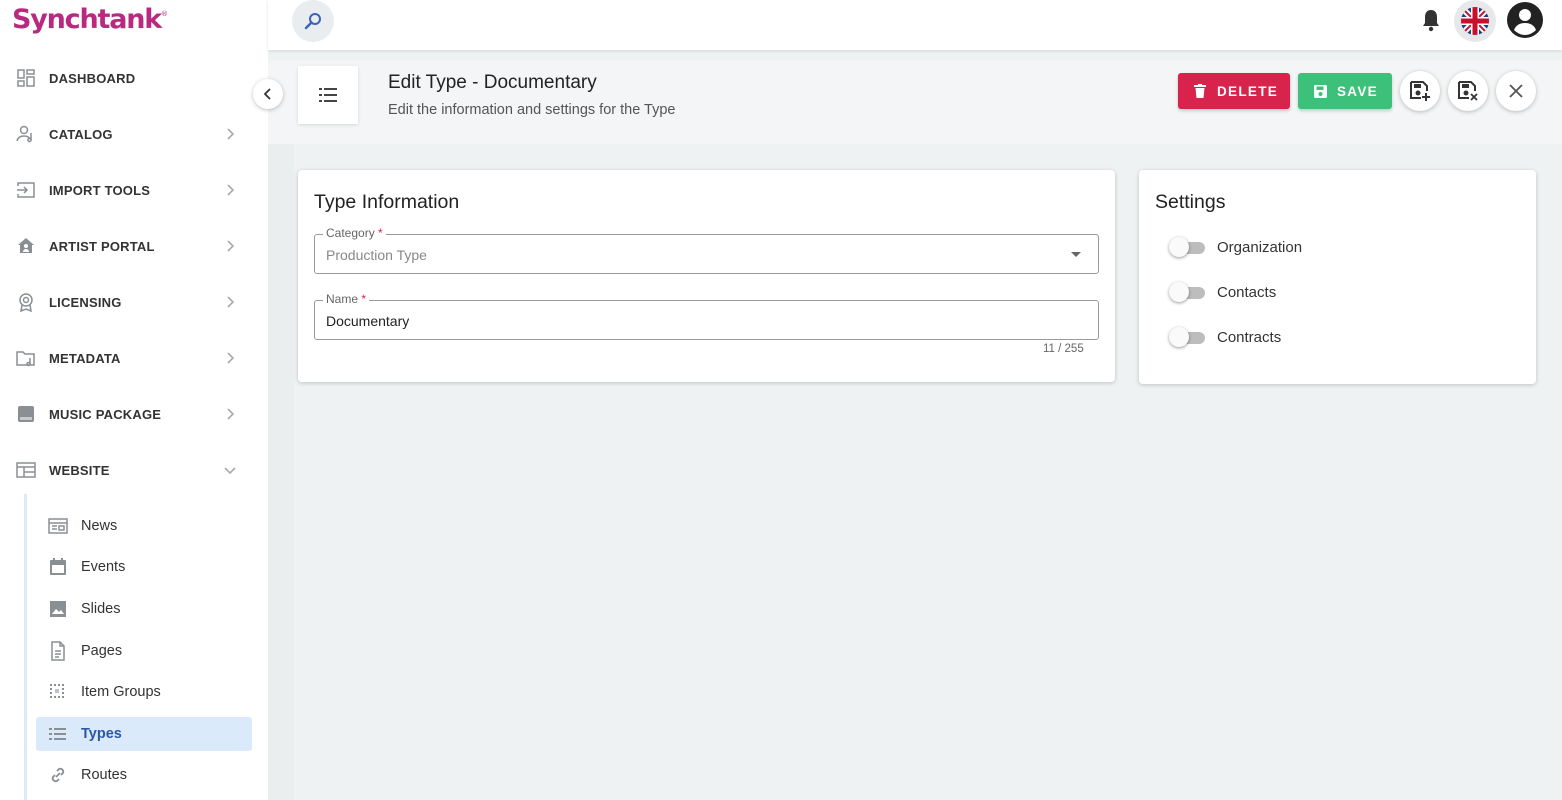 The height and width of the screenshot is (800, 1562). I want to click on image-icon, so click(58, 609).